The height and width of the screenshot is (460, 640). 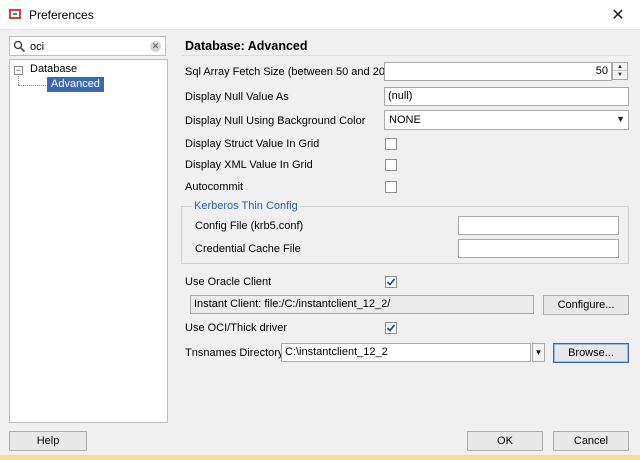 What do you see at coordinates (228, 282) in the screenshot?
I see `oracle-client-label: Use Oracle Client` at bounding box center [228, 282].